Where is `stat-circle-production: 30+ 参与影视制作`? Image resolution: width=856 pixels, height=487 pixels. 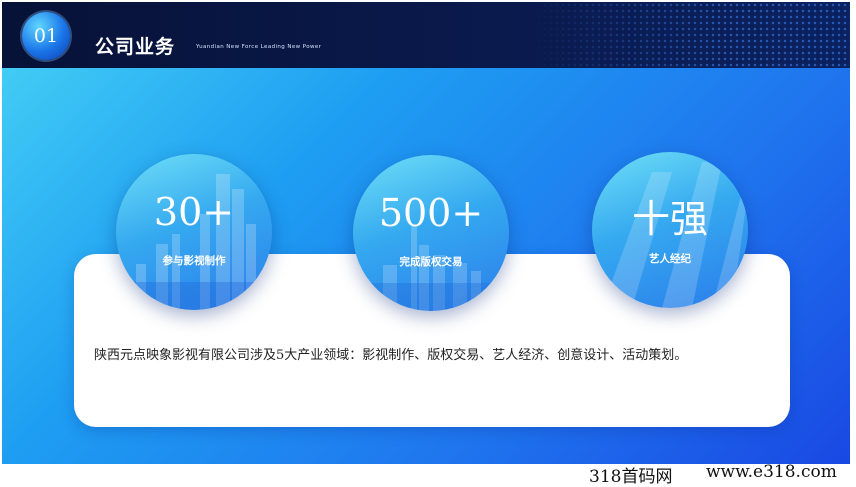 stat-circle-production: 30+ 参与影视制作 is located at coordinates (194, 232).